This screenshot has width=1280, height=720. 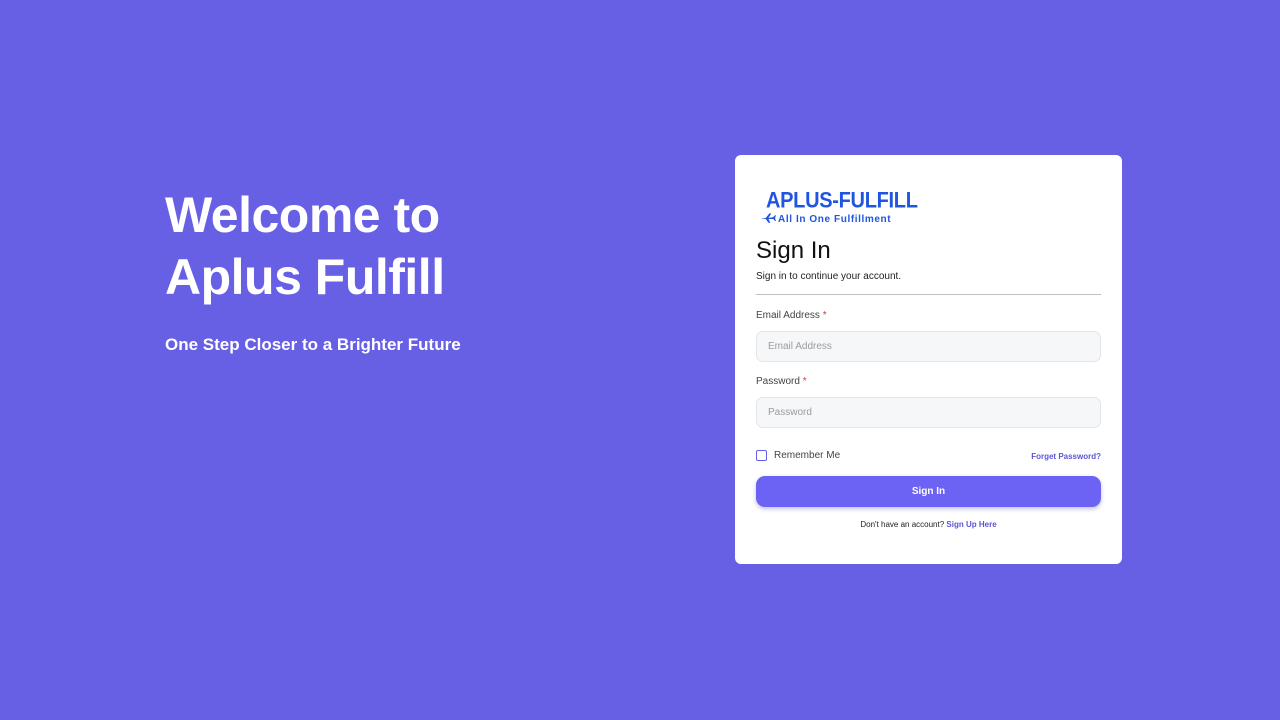 What do you see at coordinates (835, 219) in the screenshot?
I see `logo-tagline: All In One Fulfillment` at bounding box center [835, 219].